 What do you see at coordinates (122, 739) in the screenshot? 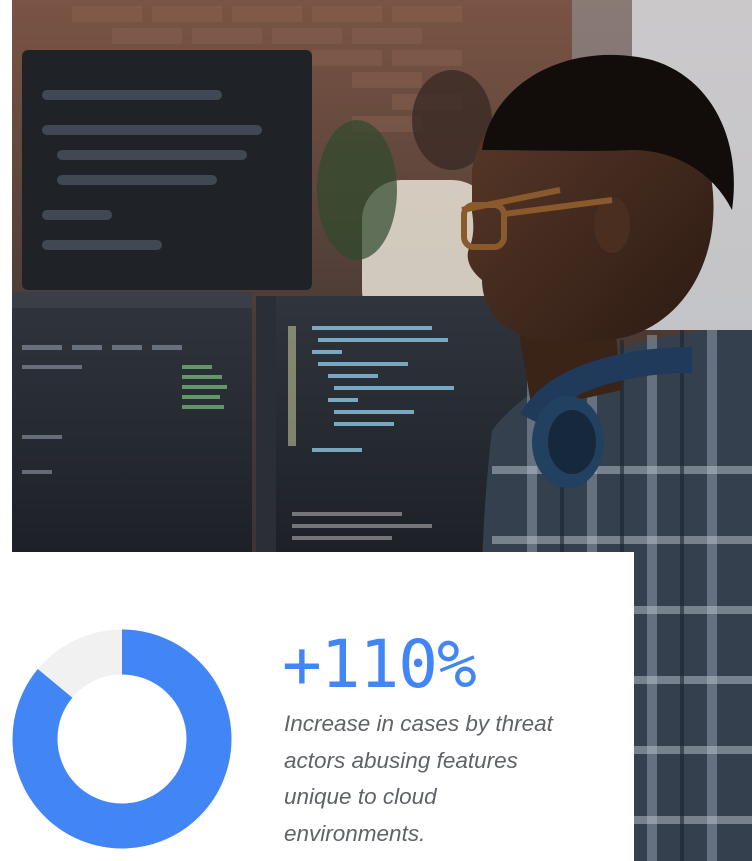
I see `donut-chart` at bounding box center [122, 739].